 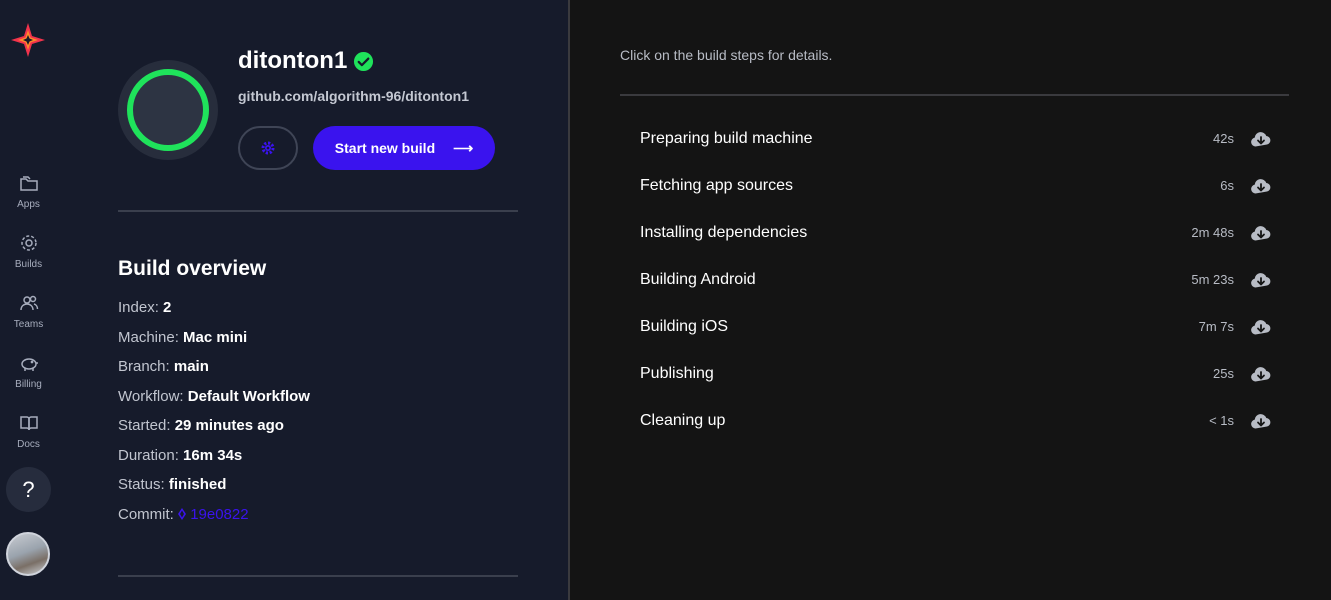 I want to click on gear-icon, so click(x=268, y=148).